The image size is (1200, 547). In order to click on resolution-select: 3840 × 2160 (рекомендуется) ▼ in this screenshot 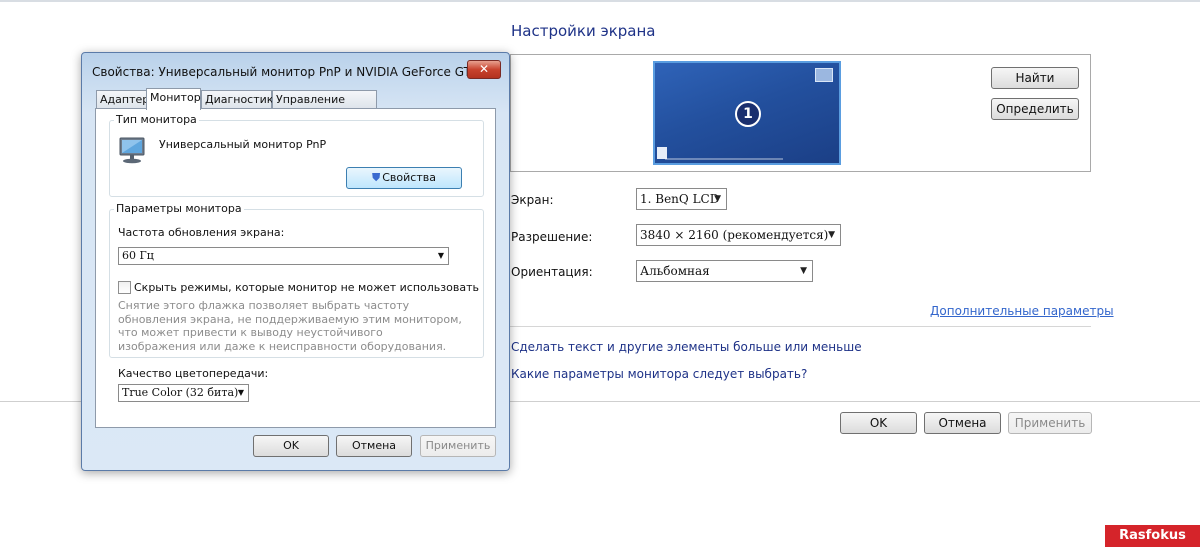, I will do `click(738, 235)`.